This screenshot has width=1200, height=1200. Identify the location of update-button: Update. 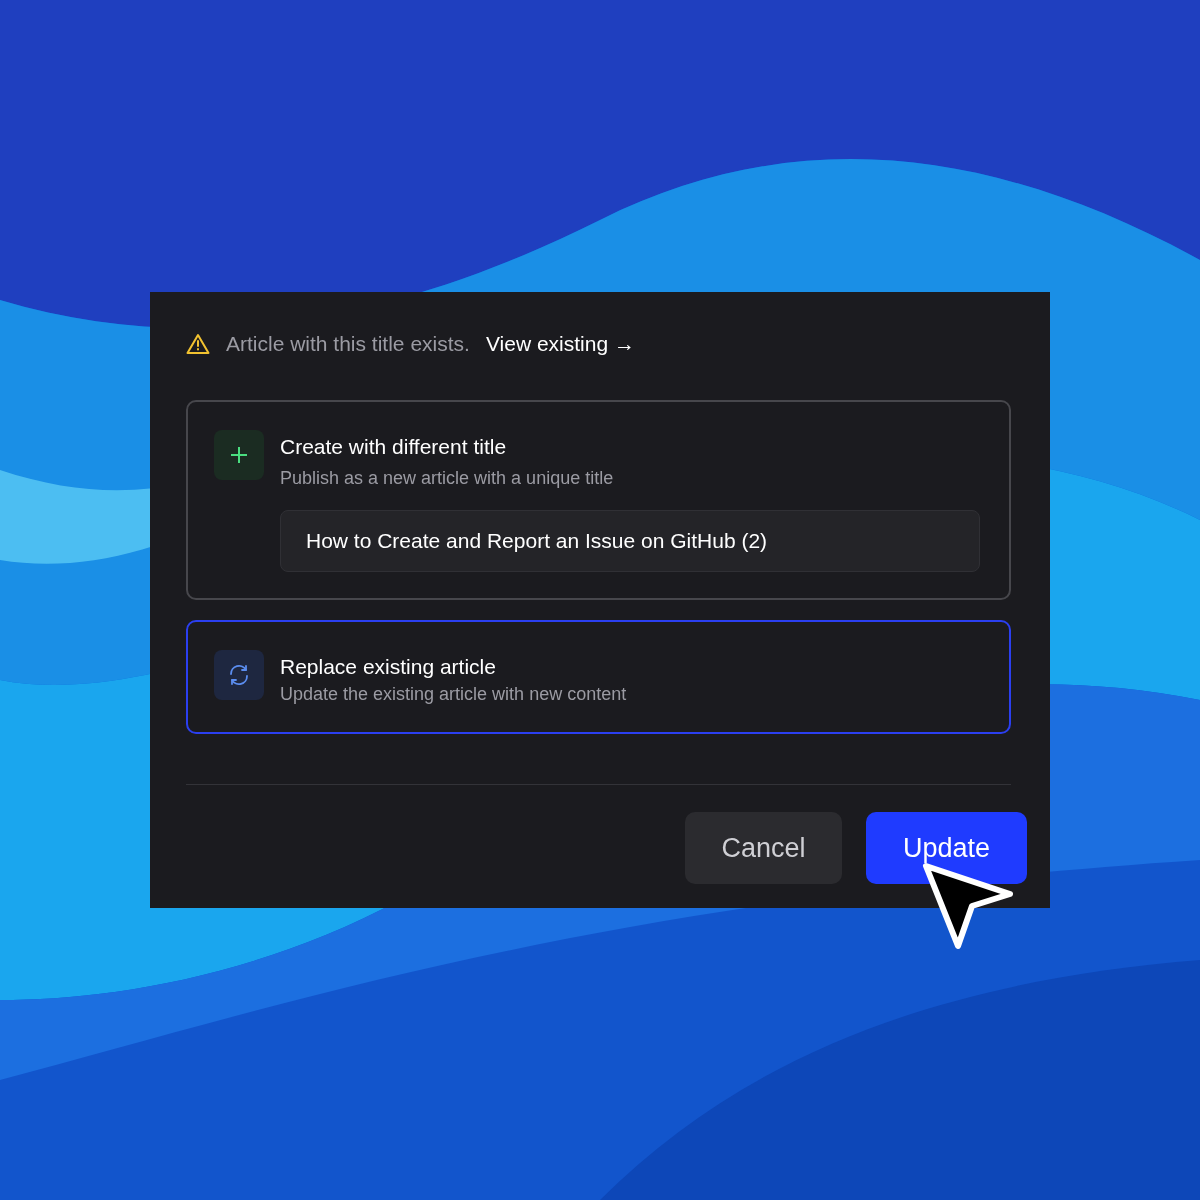
(946, 848).